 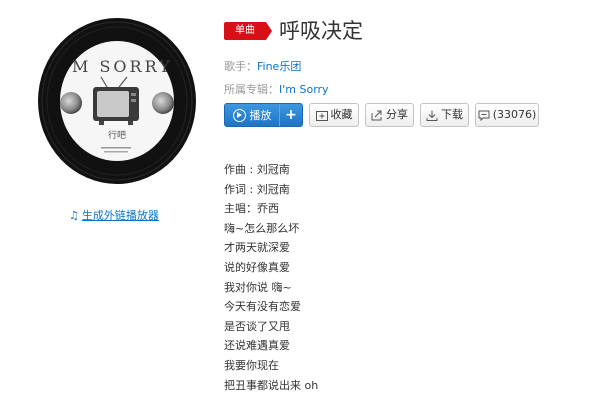 I want to click on share-icon, so click(x=377, y=115).